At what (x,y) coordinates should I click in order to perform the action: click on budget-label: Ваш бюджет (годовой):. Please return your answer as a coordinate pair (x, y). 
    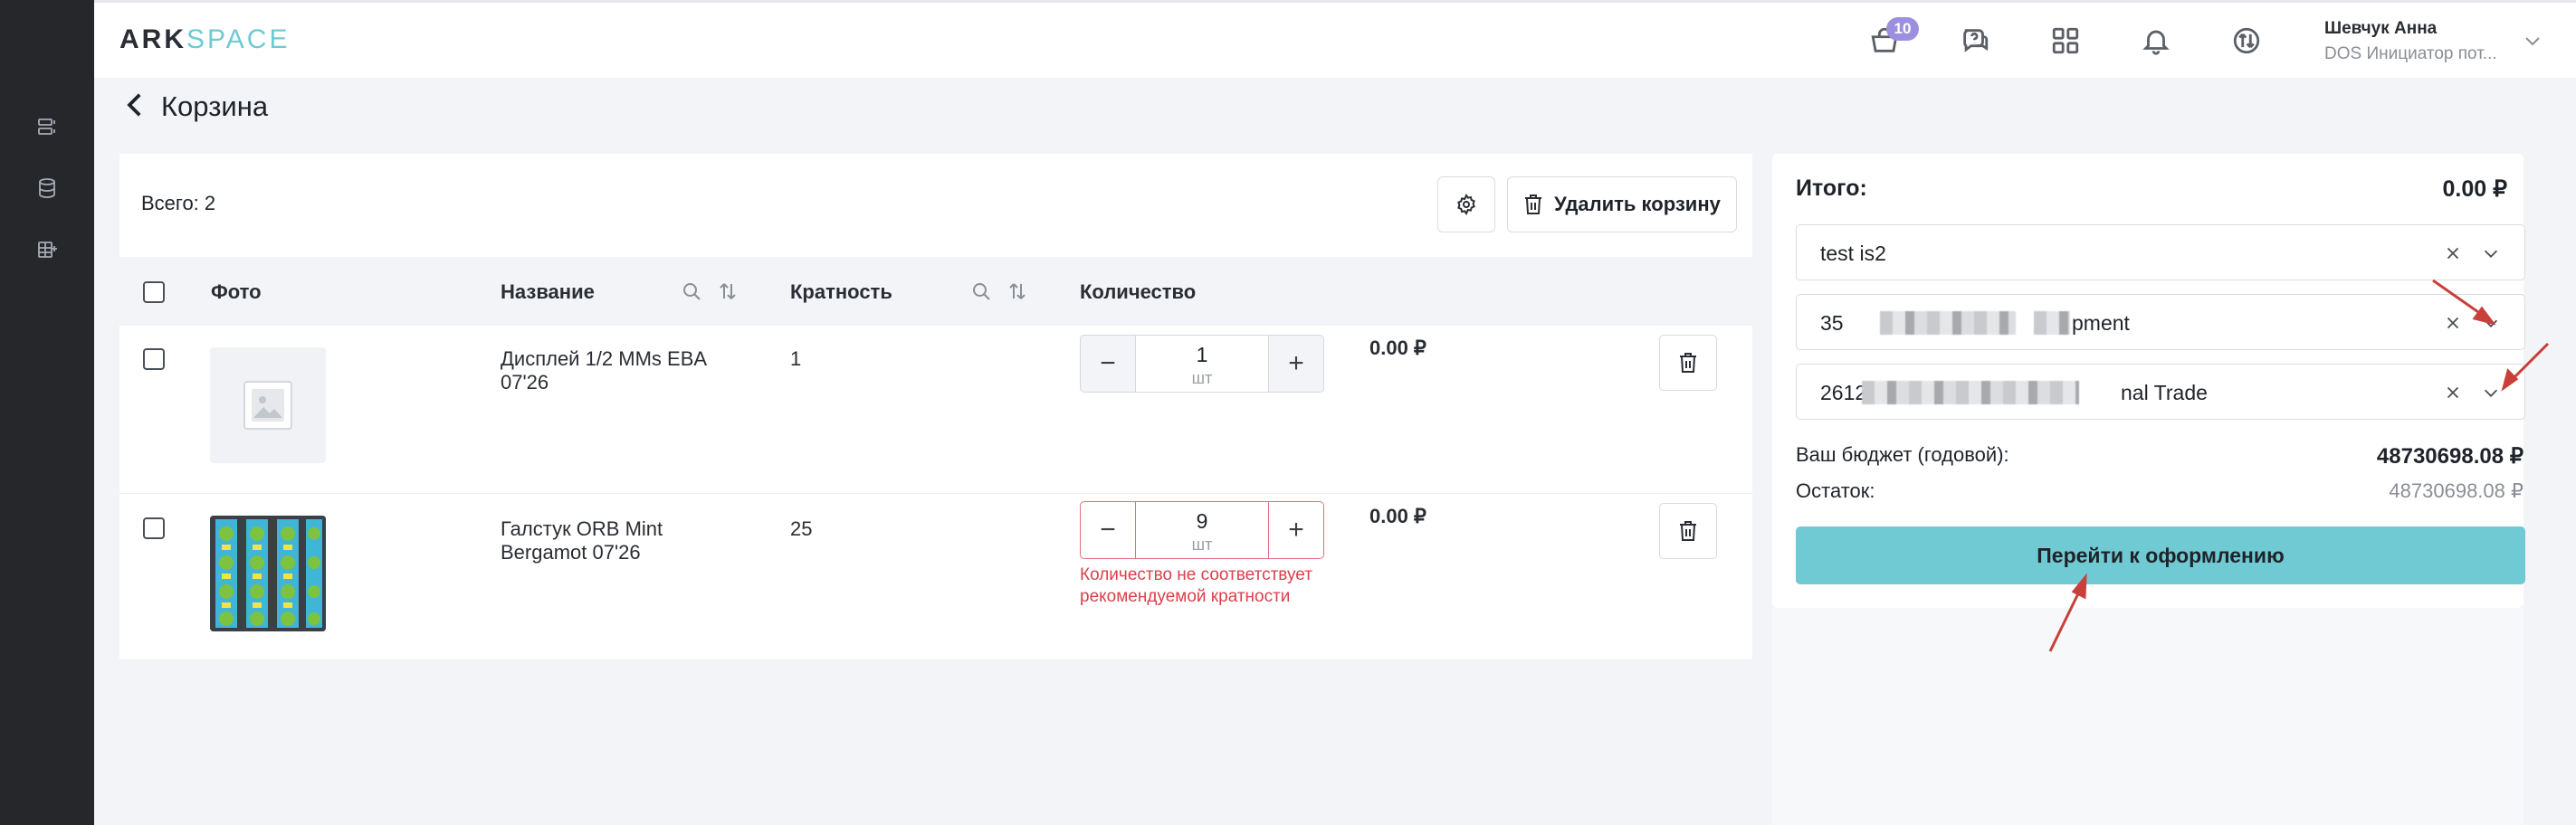
    Looking at the image, I should click on (1903, 454).